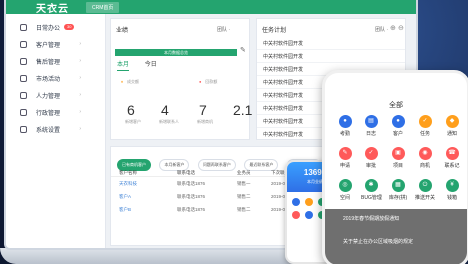  I want to click on service-icon, so click(23, 61).